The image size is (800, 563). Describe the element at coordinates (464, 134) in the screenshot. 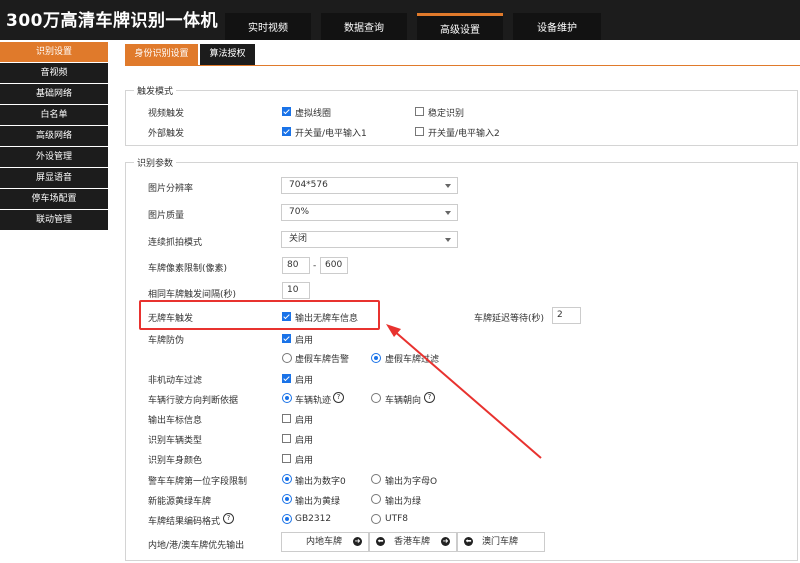

I see `switch-input-2-label: 开关量/电平输入2` at that location.